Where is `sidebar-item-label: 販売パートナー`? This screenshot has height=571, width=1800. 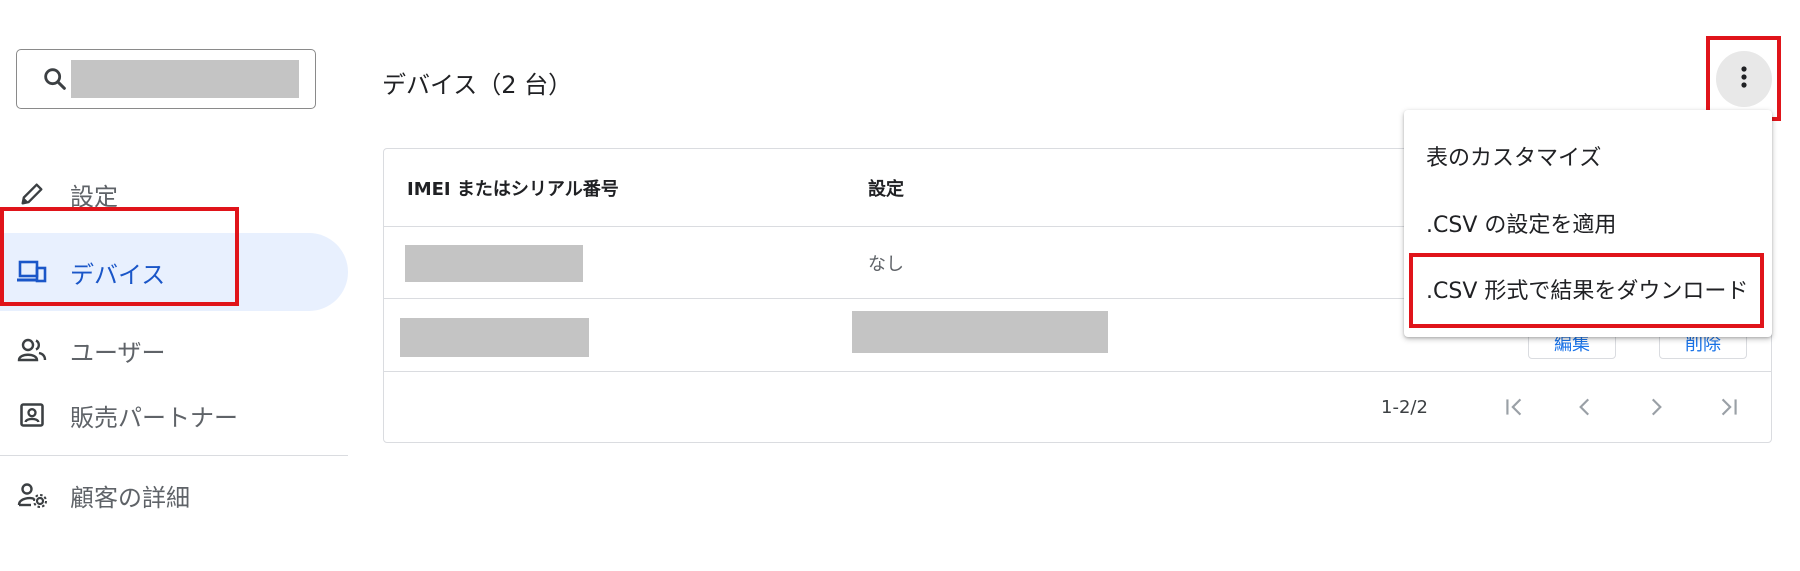
sidebar-item-label: 販売パートナー is located at coordinates (154, 417).